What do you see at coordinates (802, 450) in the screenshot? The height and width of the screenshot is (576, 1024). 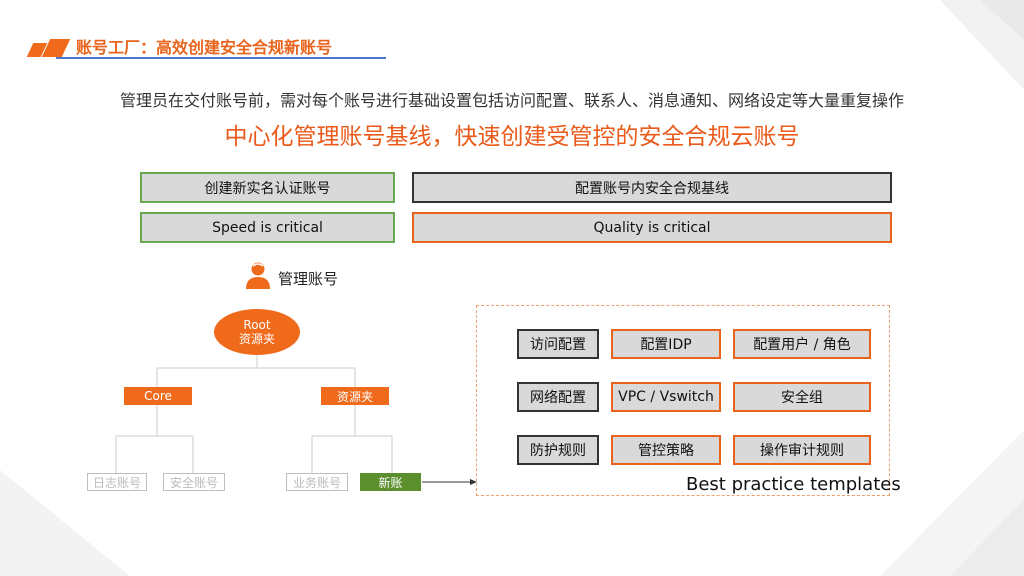 I see `bp-audit-rules: 操作审计规则` at bounding box center [802, 450].